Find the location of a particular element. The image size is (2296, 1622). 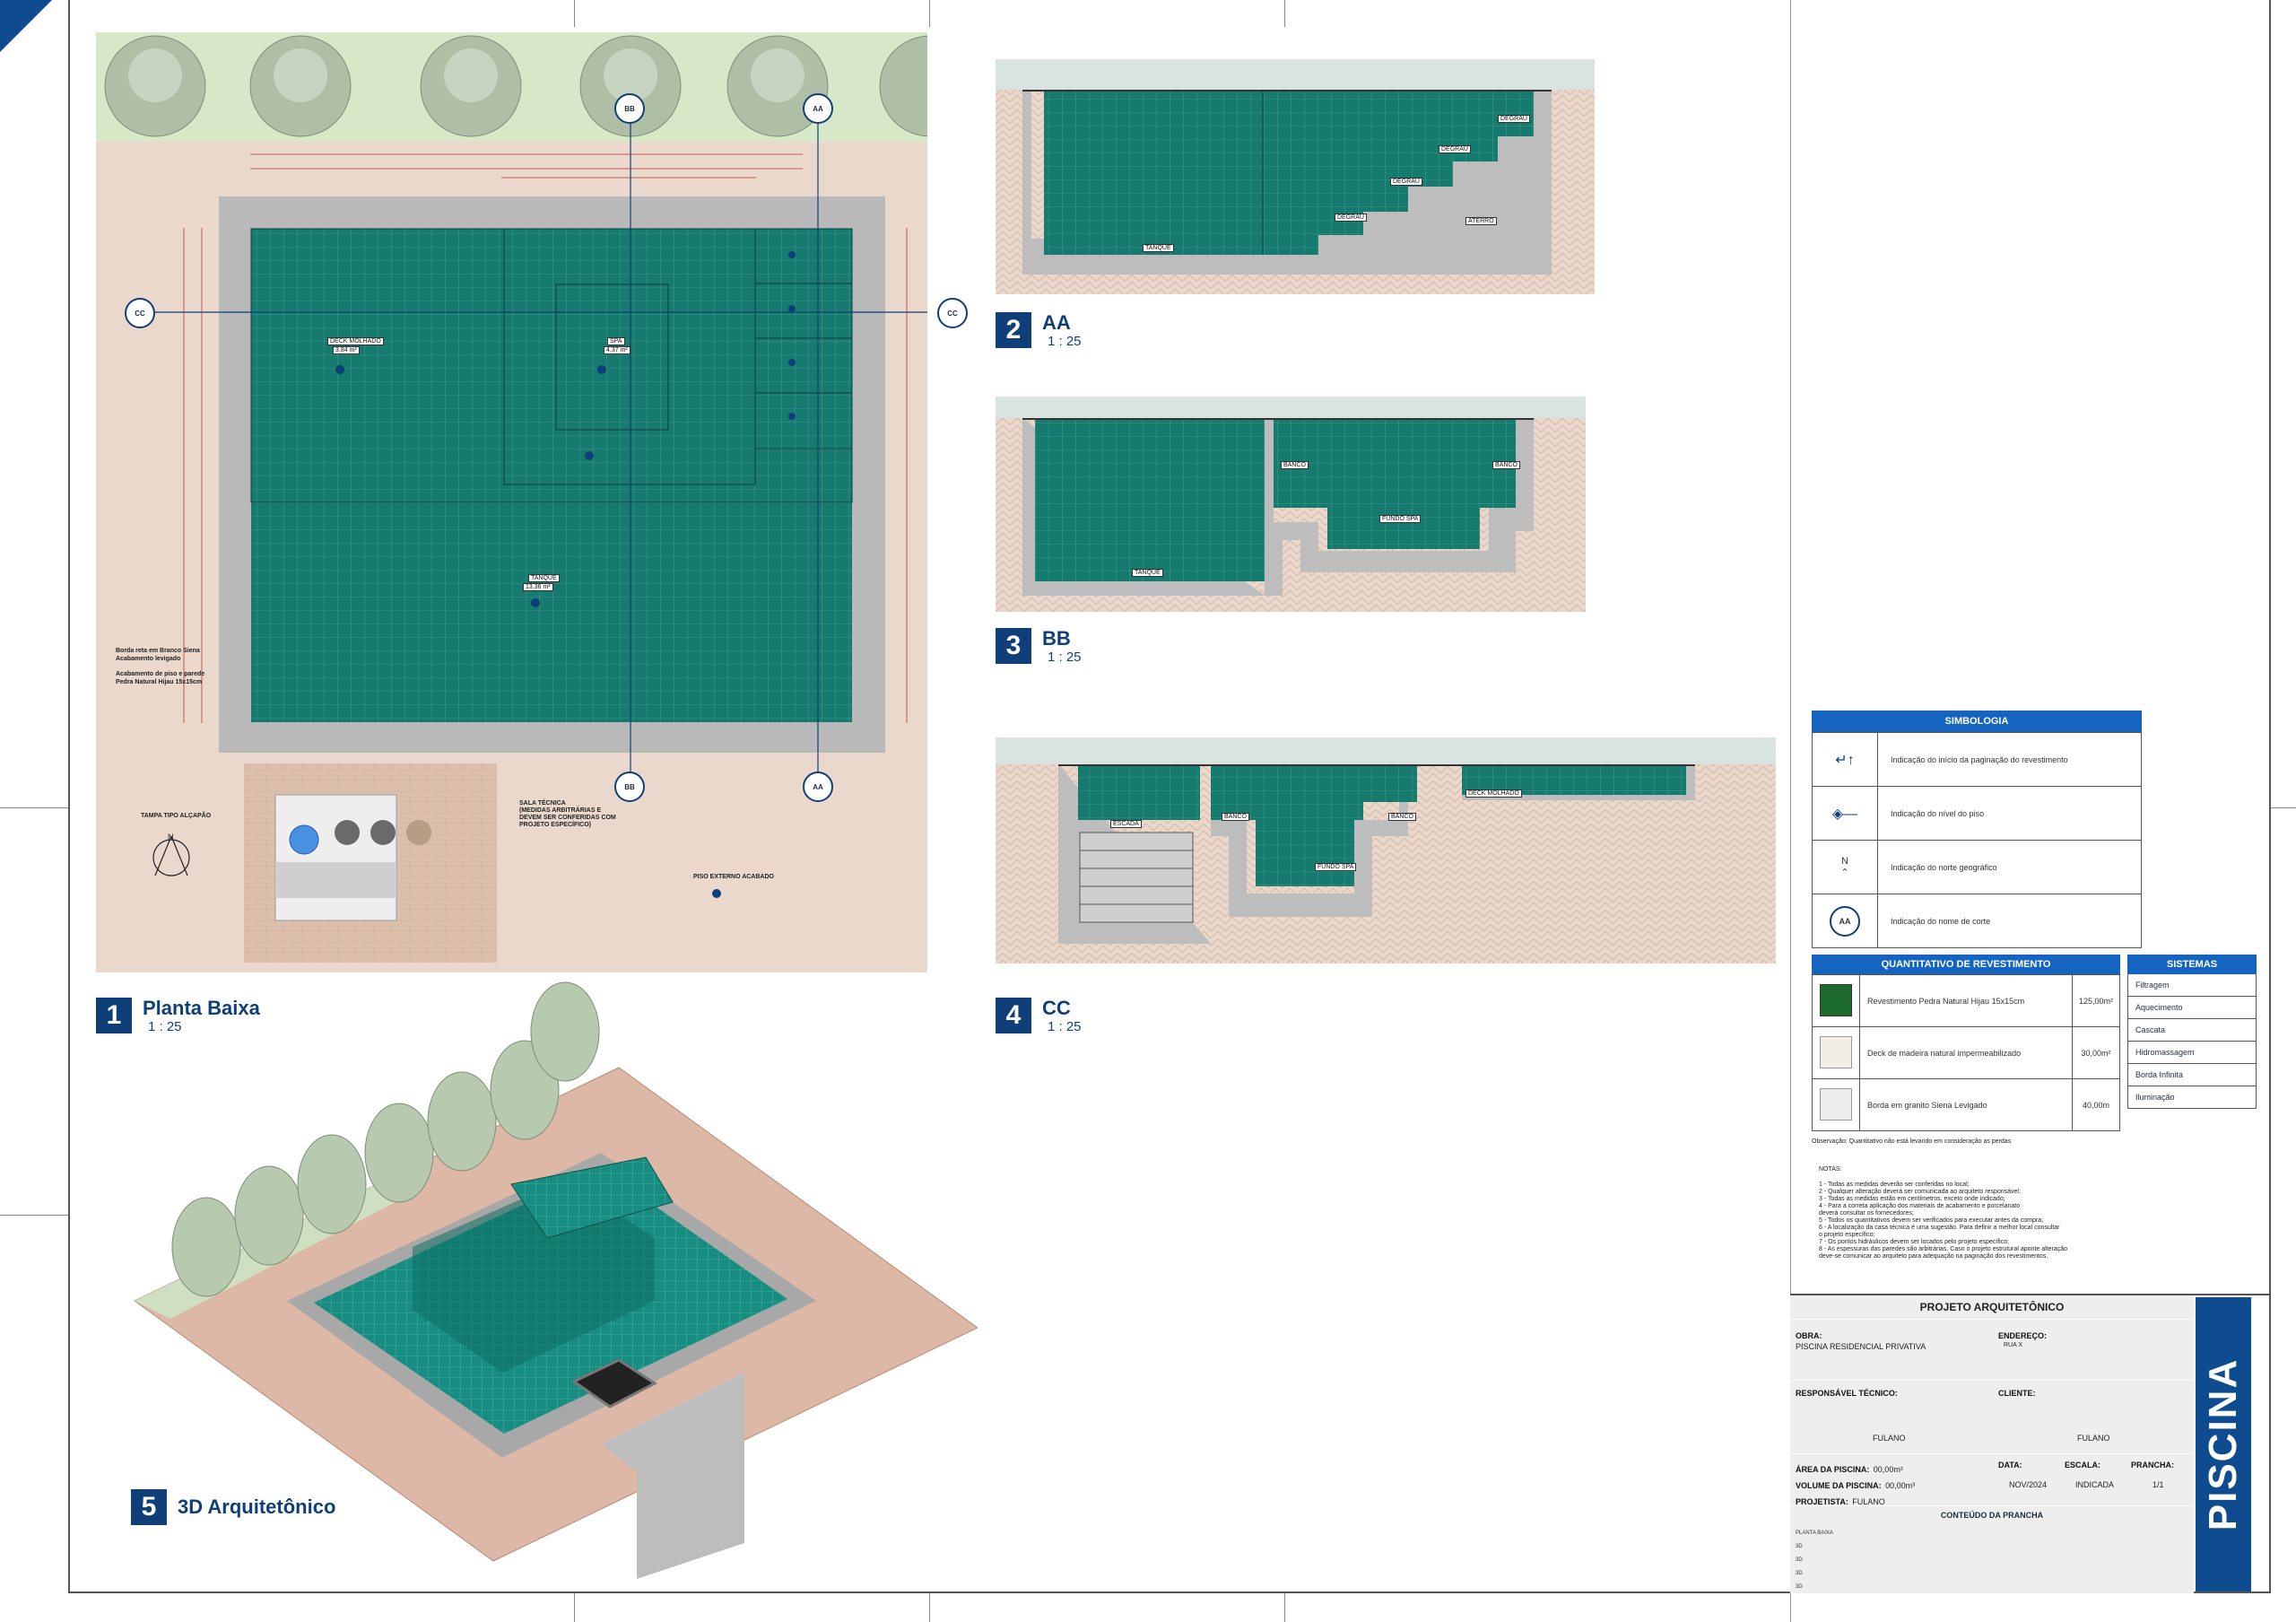

conteudo-list: PLANTA BAIXA 3D 3D 3D 3D is located at coordinates (1814, 1560).